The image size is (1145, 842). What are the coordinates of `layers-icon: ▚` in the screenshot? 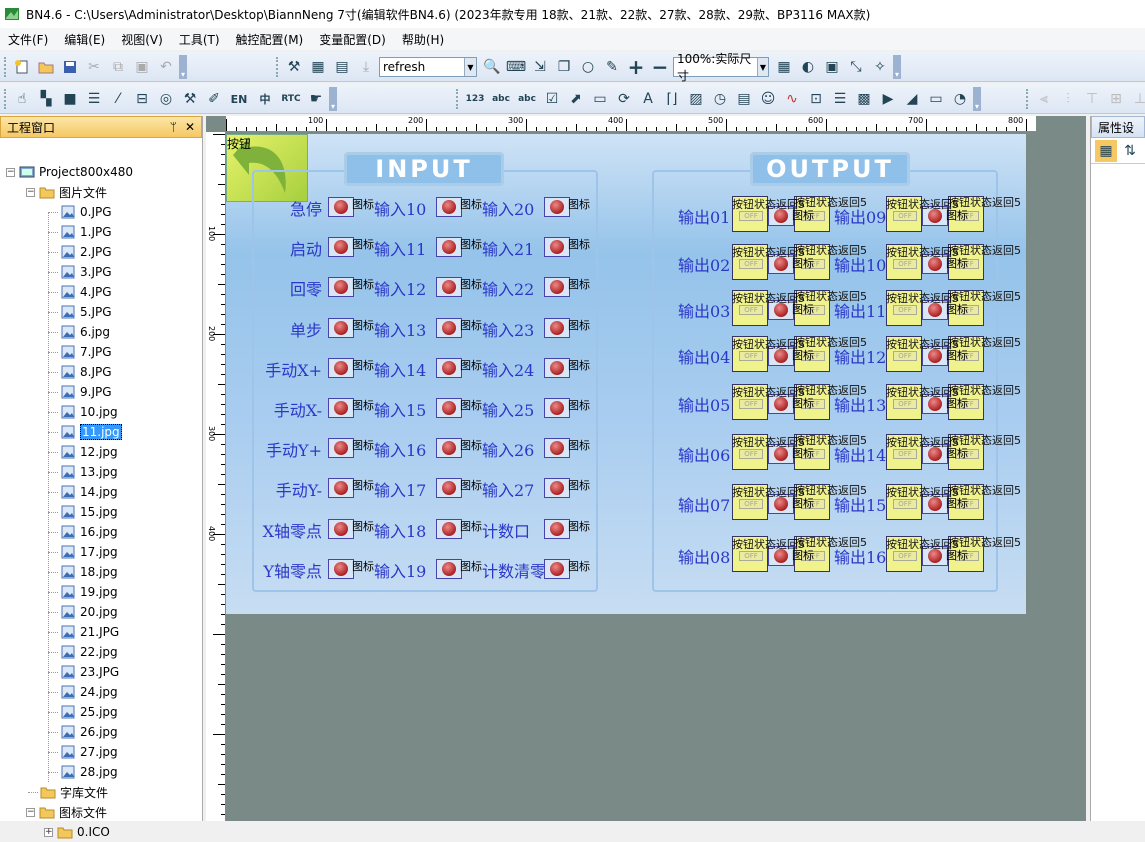 It's located at (46, 99).